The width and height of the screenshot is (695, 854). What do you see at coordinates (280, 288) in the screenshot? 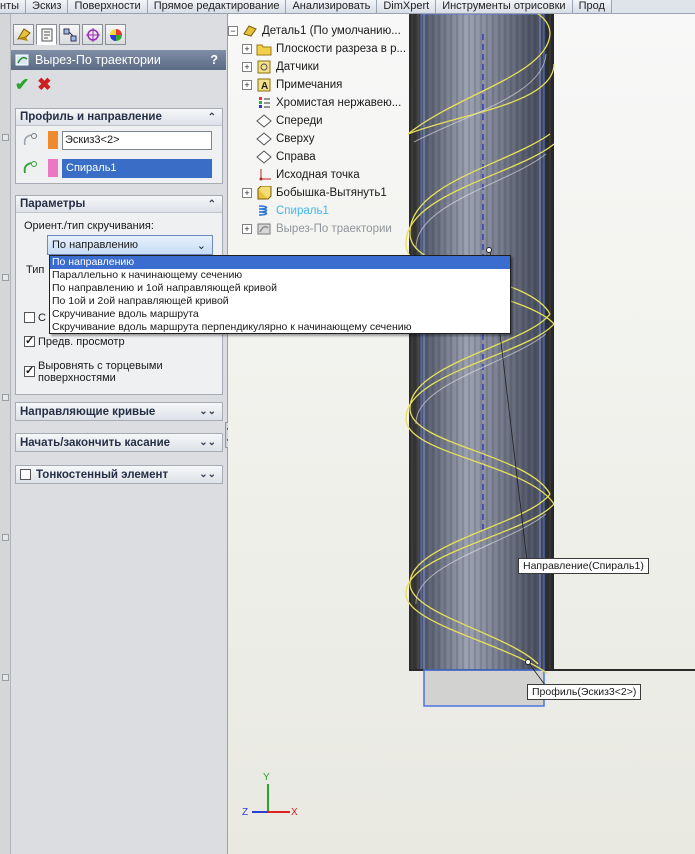
I see `dropdown-option: По направлению и 1ой направляющей кривой` at bounding box center [280, 288].